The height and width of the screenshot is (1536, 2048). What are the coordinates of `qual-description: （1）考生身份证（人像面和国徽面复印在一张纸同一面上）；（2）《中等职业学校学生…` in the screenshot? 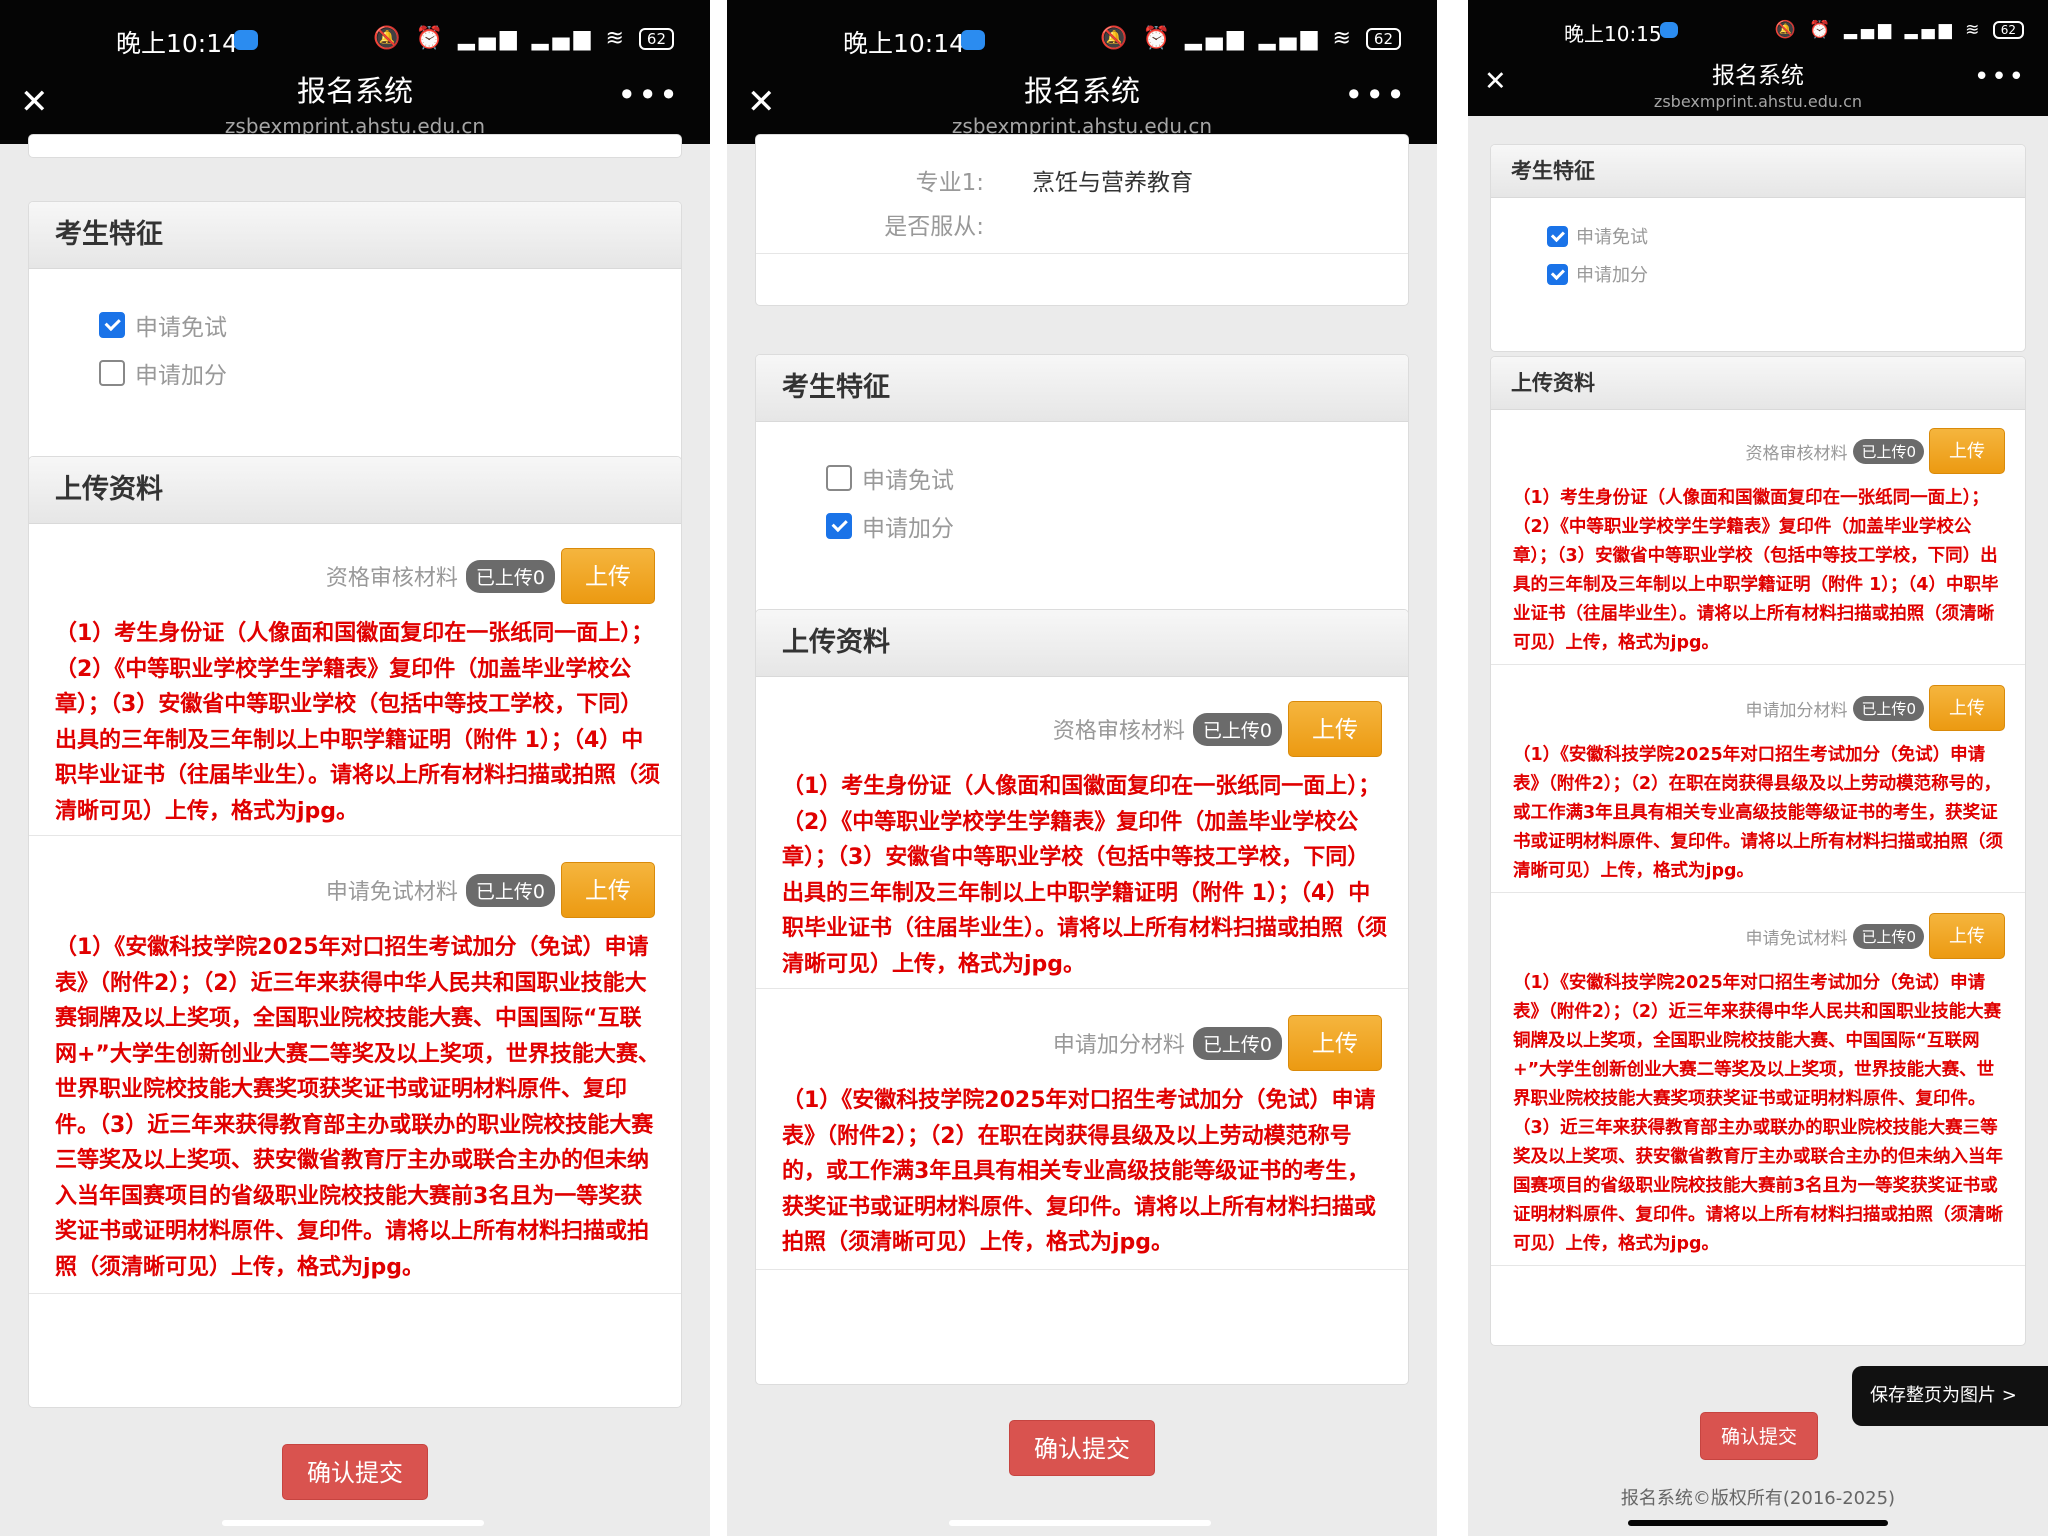 It's located at (358, 722).